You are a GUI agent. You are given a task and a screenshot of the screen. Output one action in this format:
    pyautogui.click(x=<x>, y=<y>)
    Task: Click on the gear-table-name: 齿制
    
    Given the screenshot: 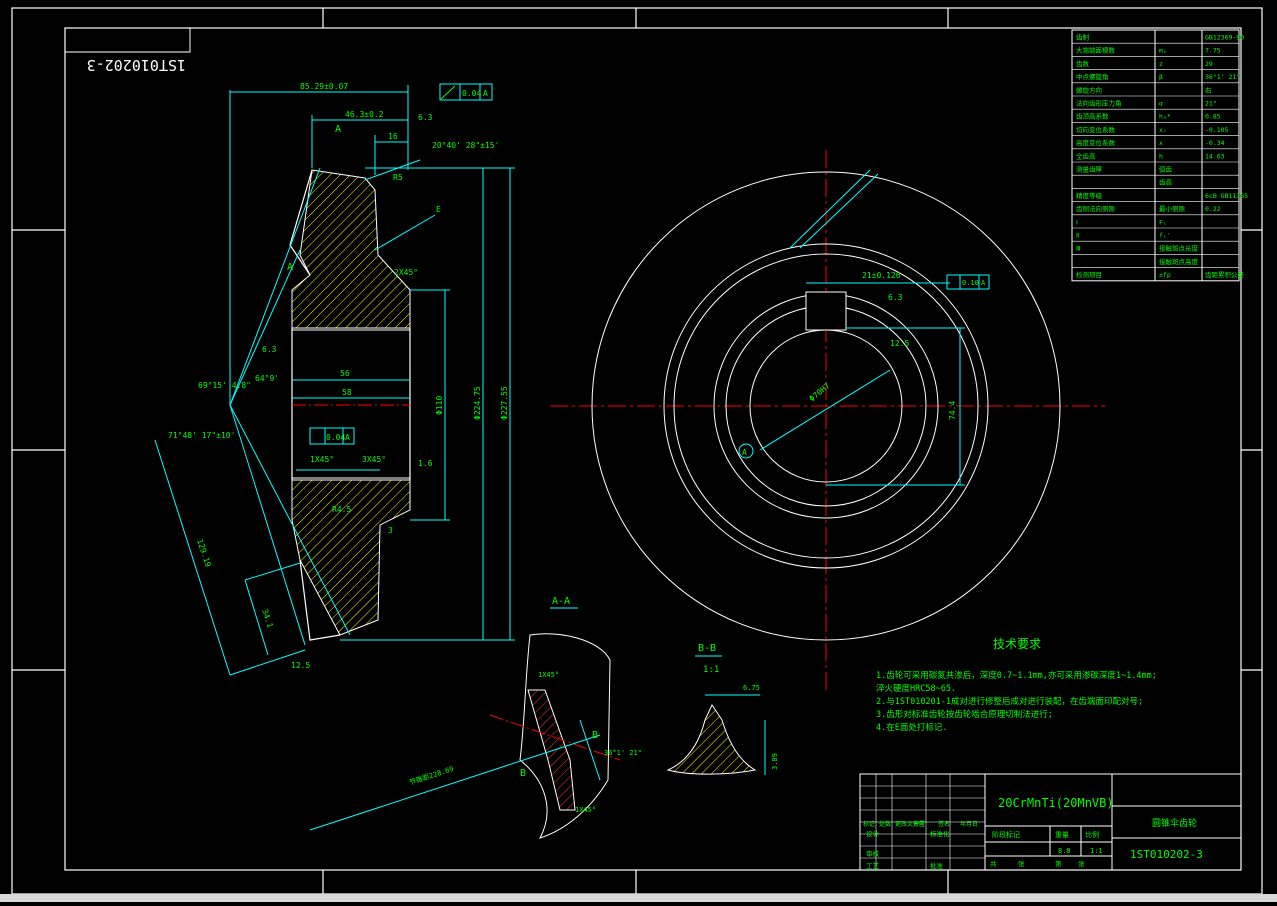 What is the action you would take?
    pyautogui.click(x=1083, y=37)
    